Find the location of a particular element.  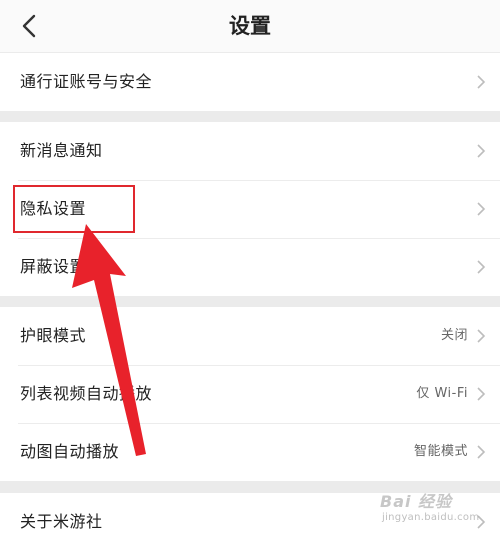

annotation-arrow-icon is located at coordinates (109, 340).